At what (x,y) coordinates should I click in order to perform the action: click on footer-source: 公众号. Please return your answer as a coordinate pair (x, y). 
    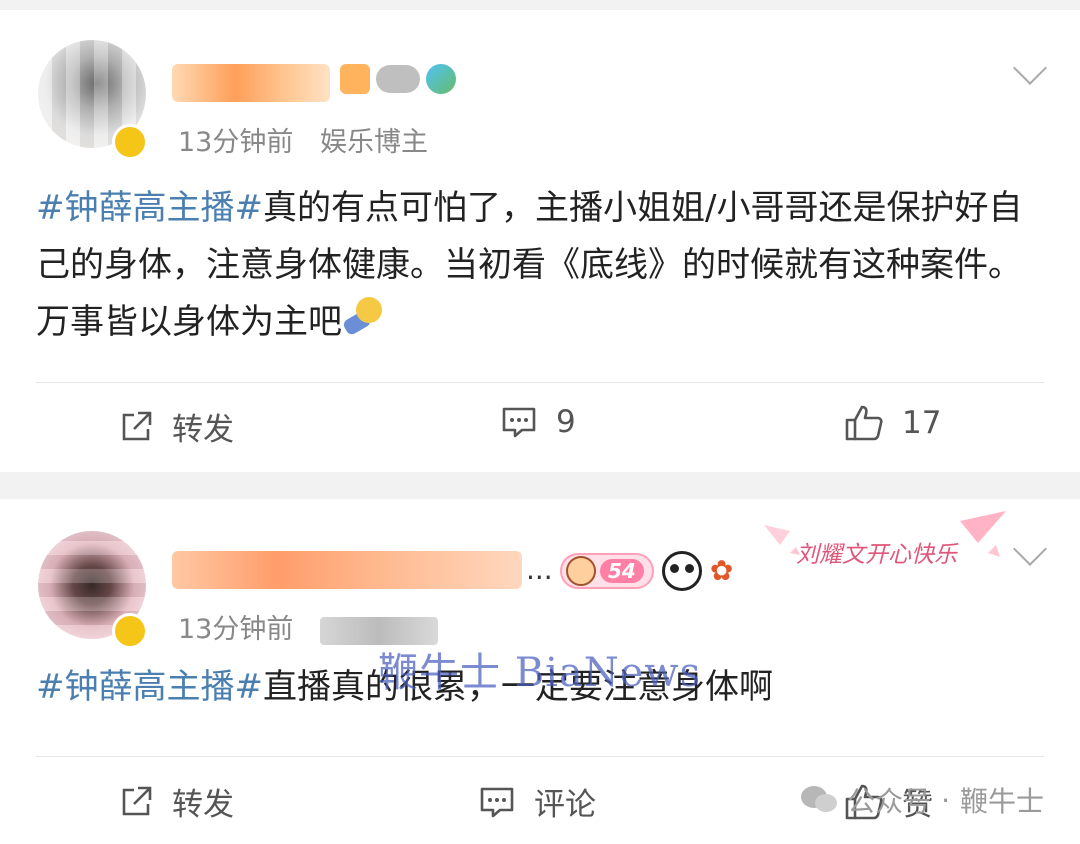
    Looking at the image, I should click on (889, 801).